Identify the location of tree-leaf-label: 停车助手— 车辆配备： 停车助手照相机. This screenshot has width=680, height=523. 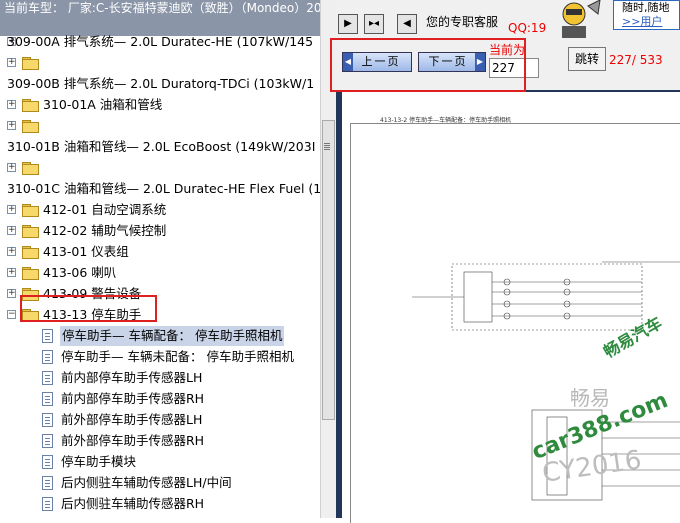
(172, 336).